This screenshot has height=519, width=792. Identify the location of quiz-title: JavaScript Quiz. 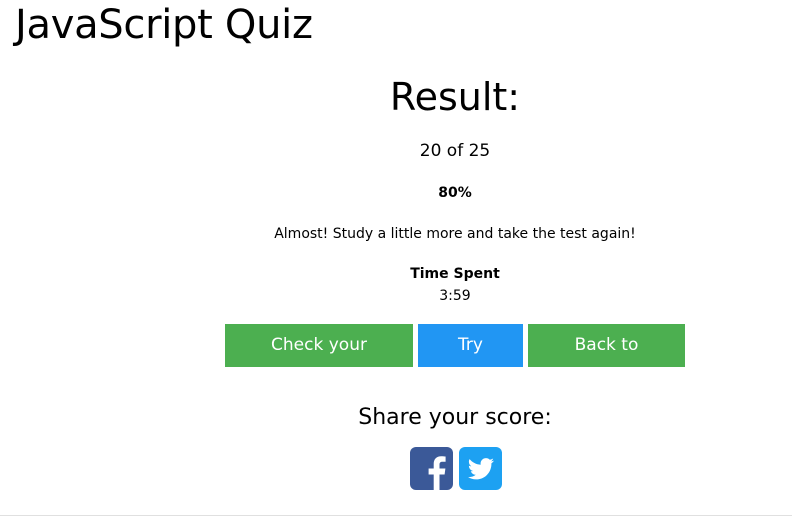
(164, 25).